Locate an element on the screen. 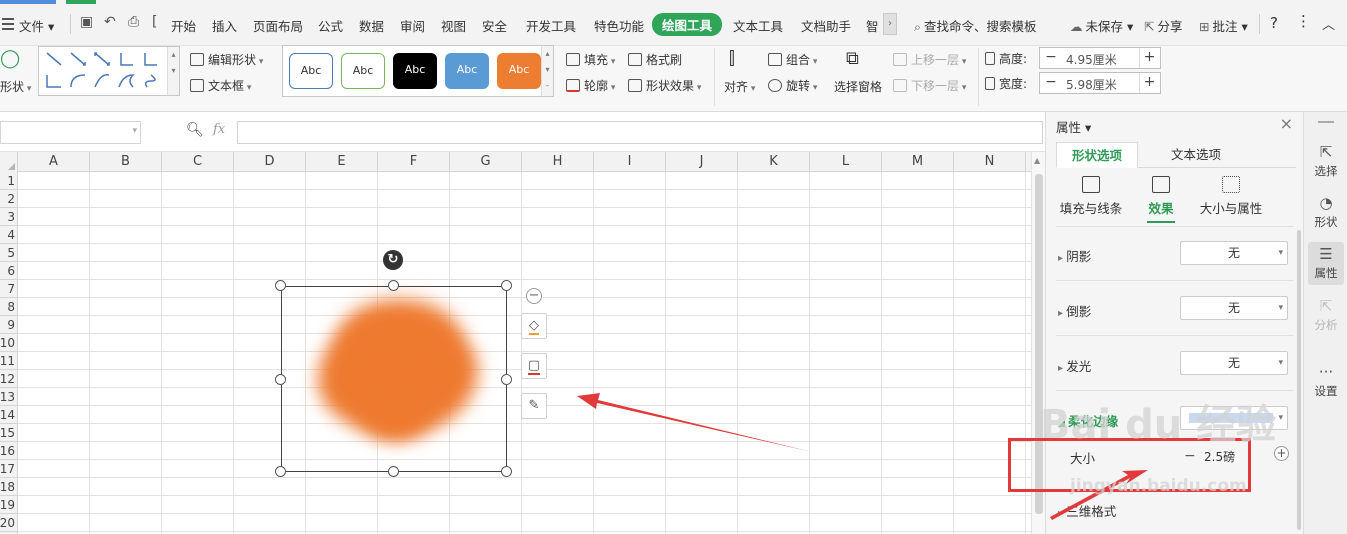 The width and height of the screenshot is (1347, 534). shape-insert-icon: ◯ is located at coordinates (10, 58).